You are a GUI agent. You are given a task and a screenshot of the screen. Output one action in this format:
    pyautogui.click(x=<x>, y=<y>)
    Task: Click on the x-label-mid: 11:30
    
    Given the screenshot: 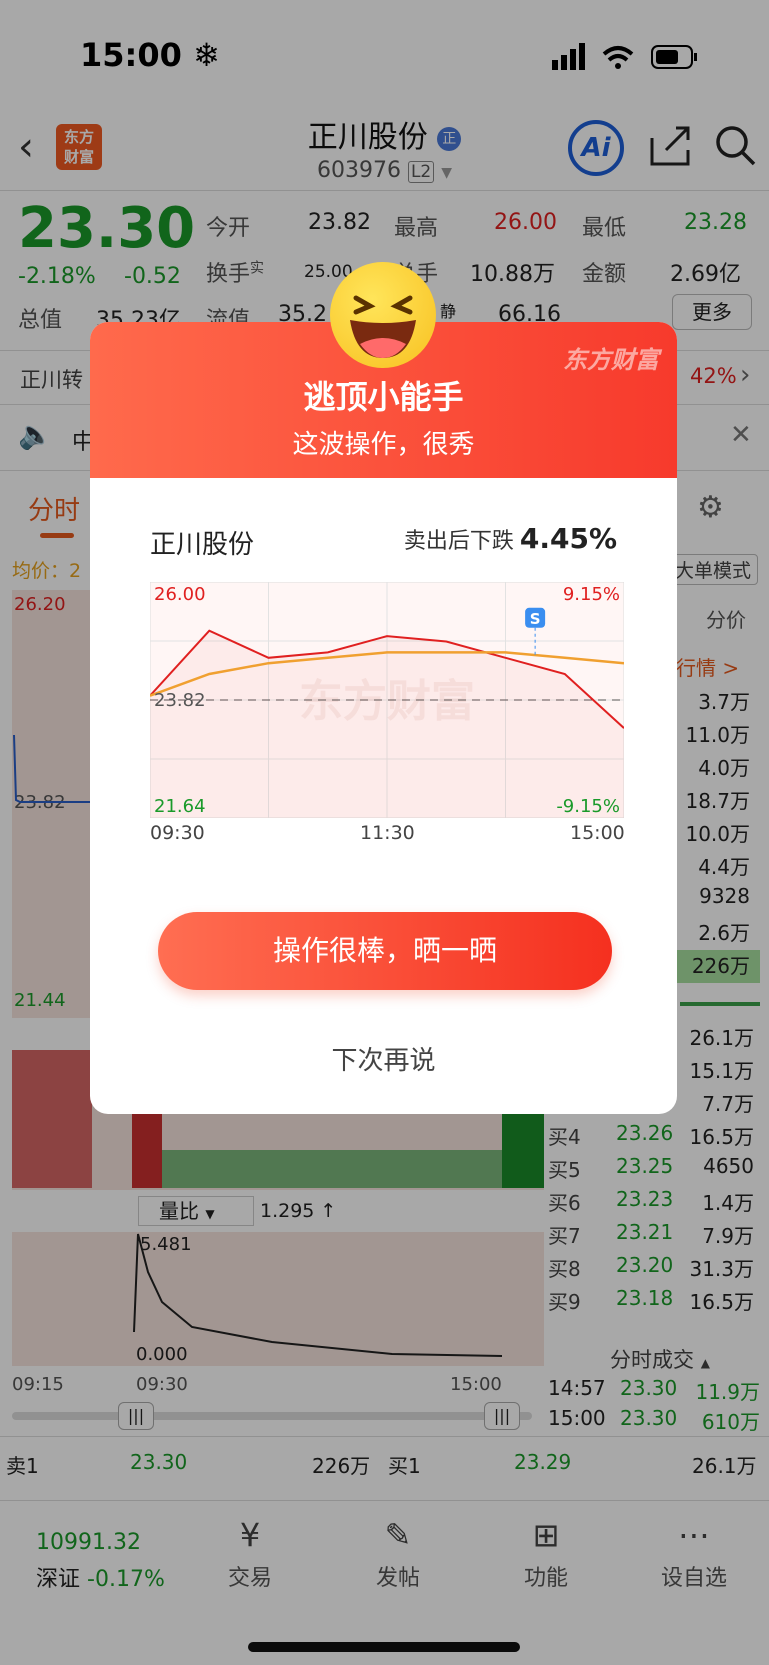 What is the action you would take?
    pyautogui.click(x=387, y=833)
    